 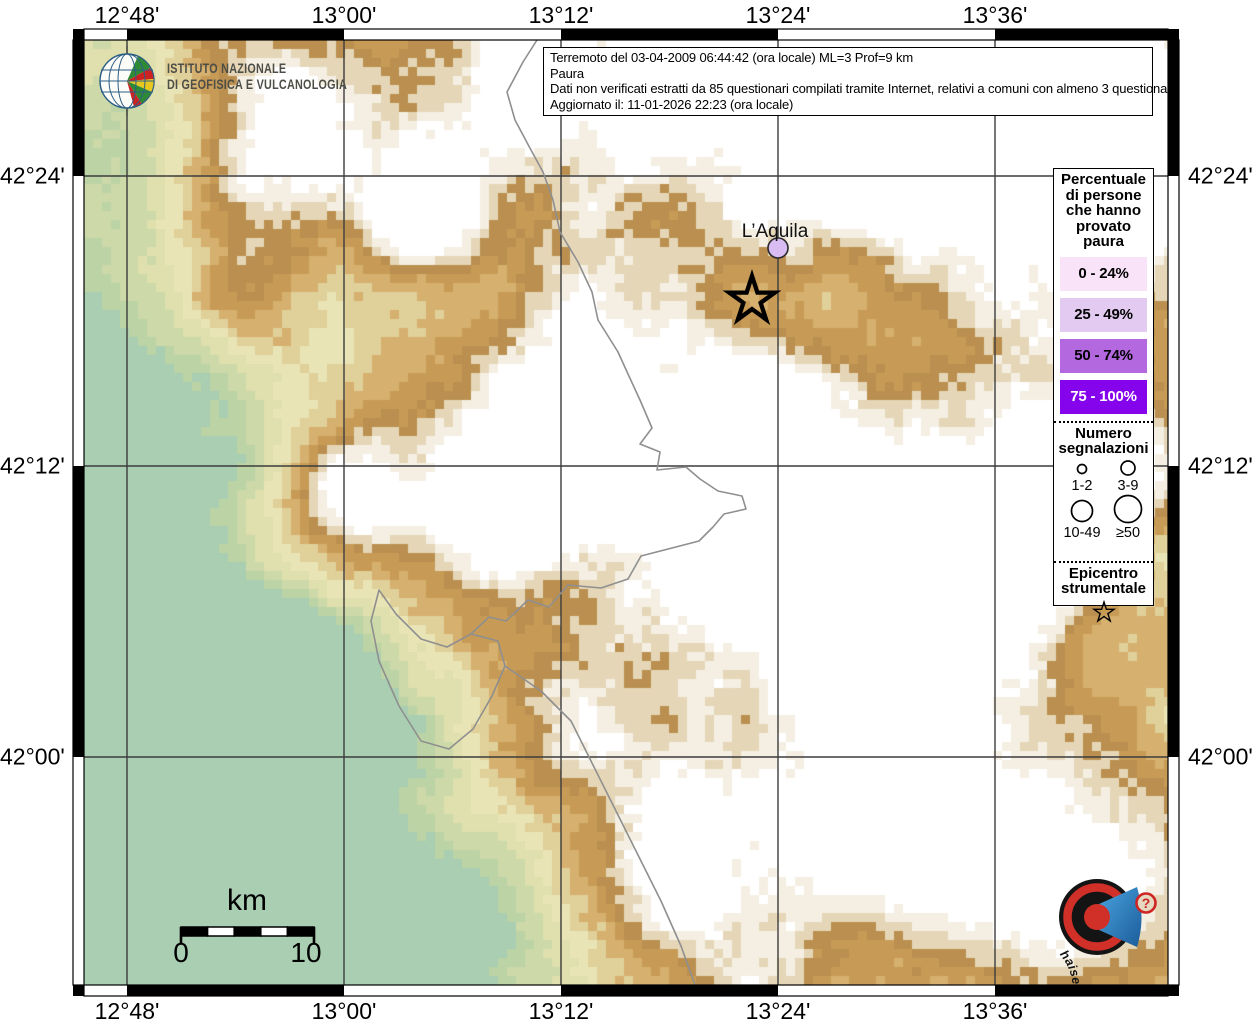 I want to click on legend-percent-title: provato, so click(x=1103, y=226).